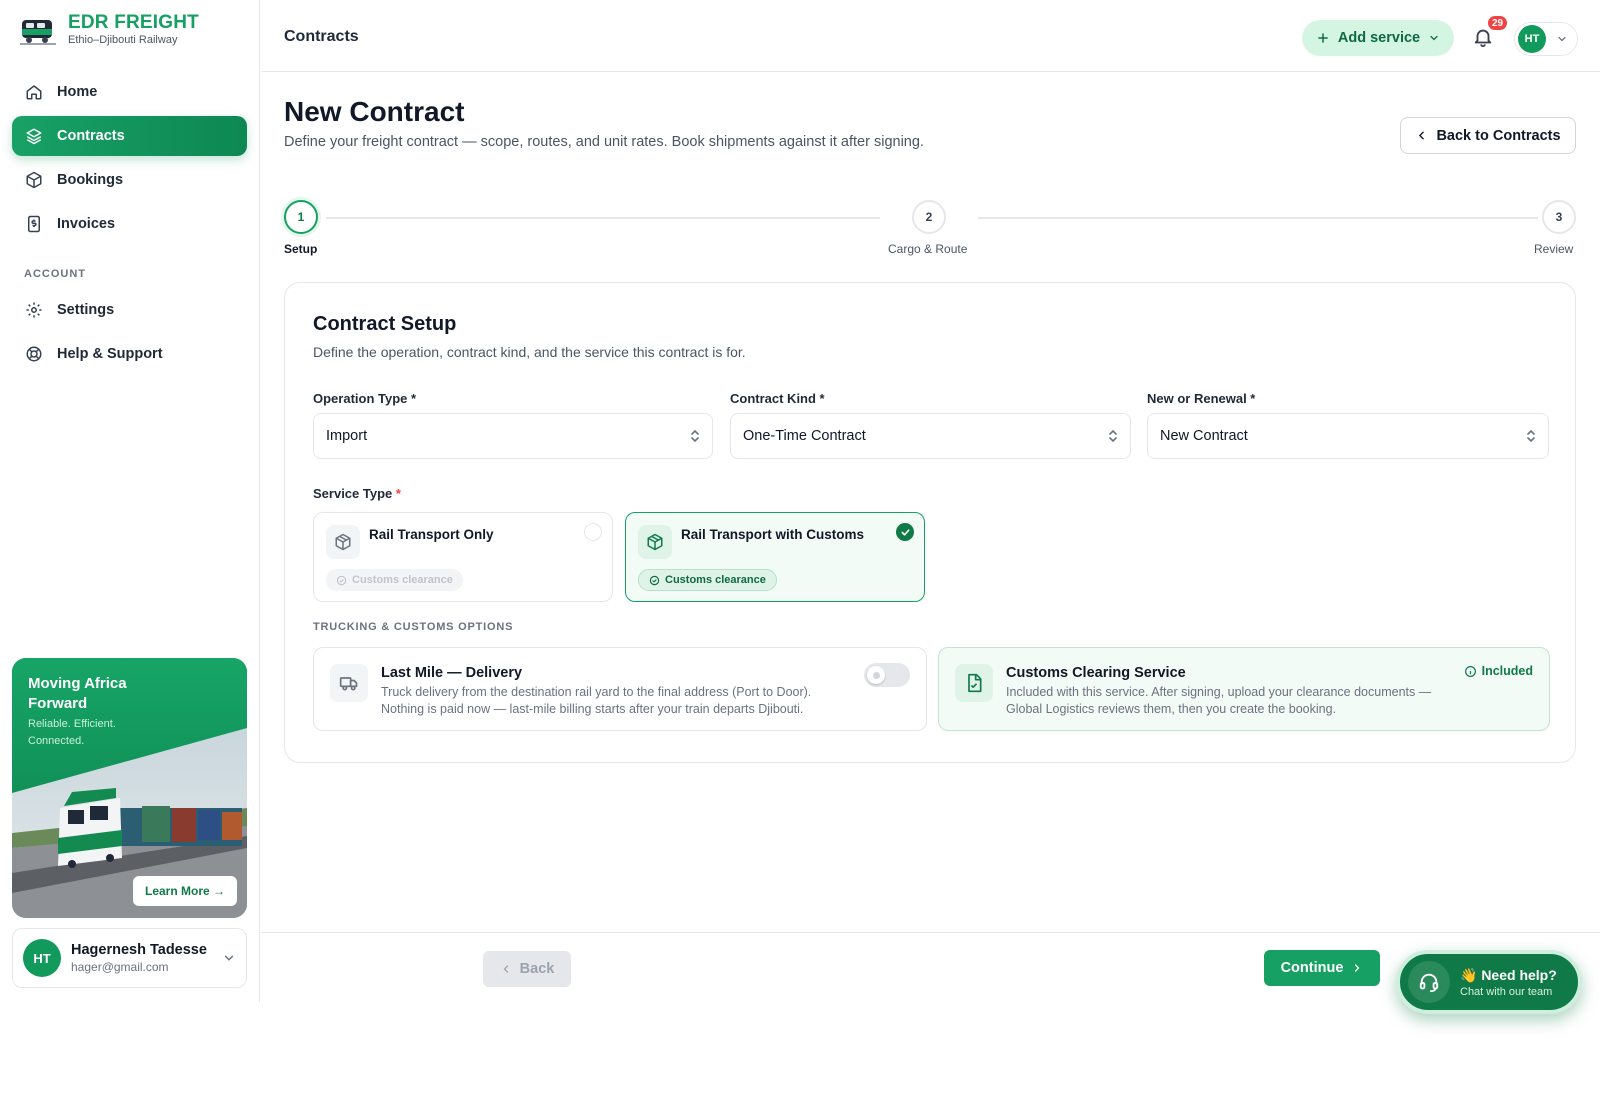 Image resolution: width=1600 pixels, height=1112 pixels. I want to click on chevron-left-icon, so click(1422, 135).